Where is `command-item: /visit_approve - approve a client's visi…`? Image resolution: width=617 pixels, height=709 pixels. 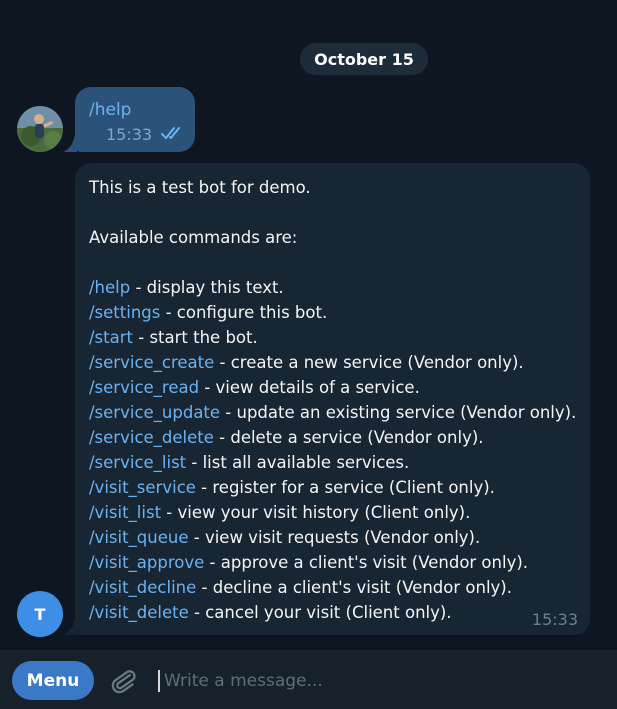 command-item: /visit_approve - approve a client's visi… is located at coordinates (336, 562).